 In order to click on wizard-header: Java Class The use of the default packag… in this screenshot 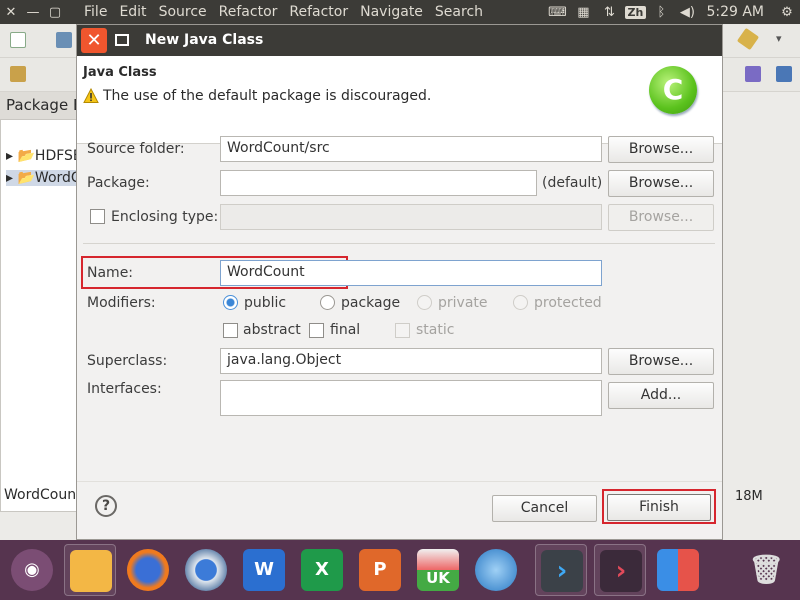, I will do `click(399, 100)`.